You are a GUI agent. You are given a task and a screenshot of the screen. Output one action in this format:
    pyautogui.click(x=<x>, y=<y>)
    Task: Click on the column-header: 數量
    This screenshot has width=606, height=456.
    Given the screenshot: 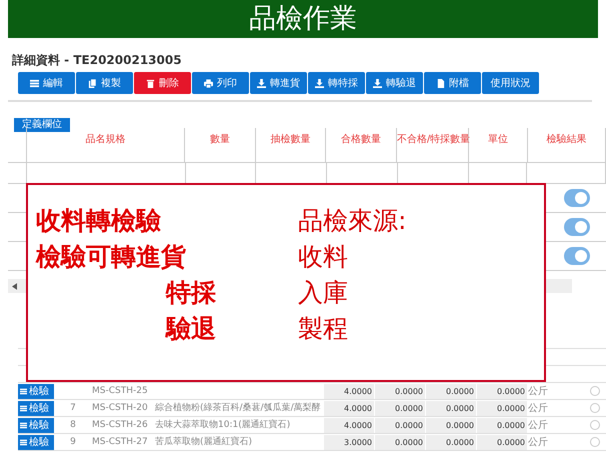 What is the action you would take?
    pyautogui.click(x=220, y=145)
    